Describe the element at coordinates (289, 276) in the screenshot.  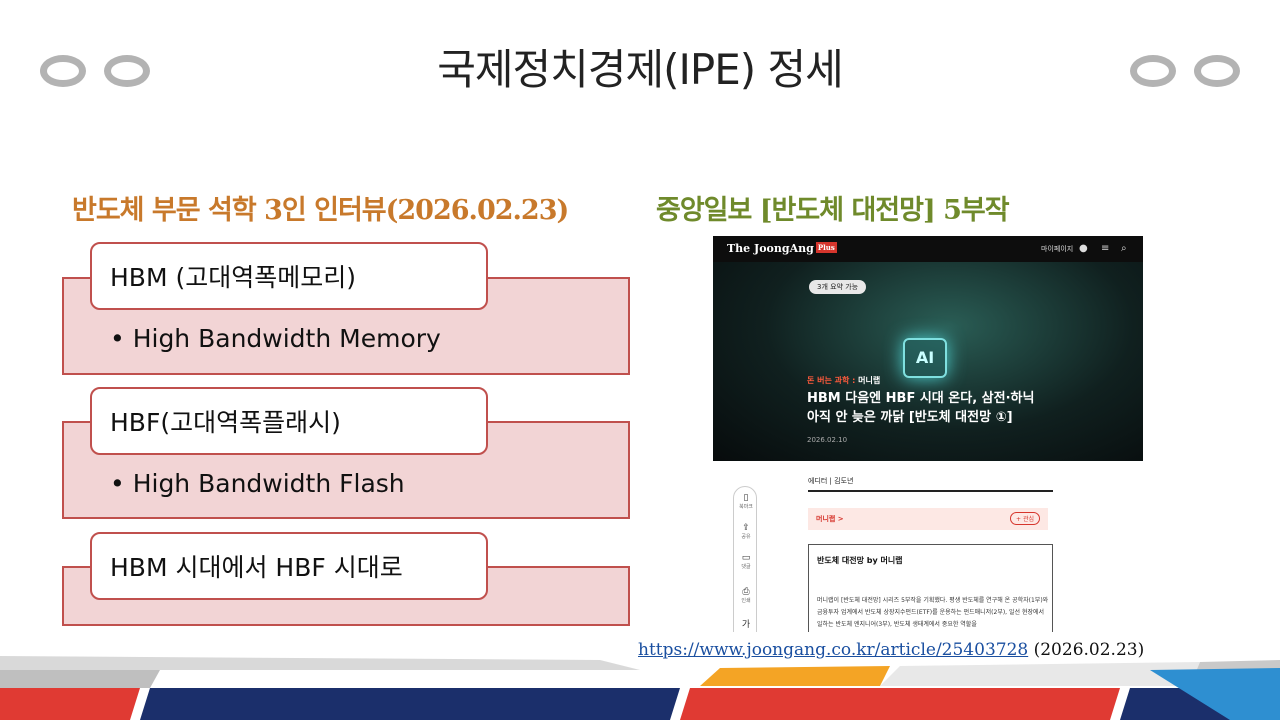
I see `term-box-hbm: HBM (고대역폭메모리)` at that location.